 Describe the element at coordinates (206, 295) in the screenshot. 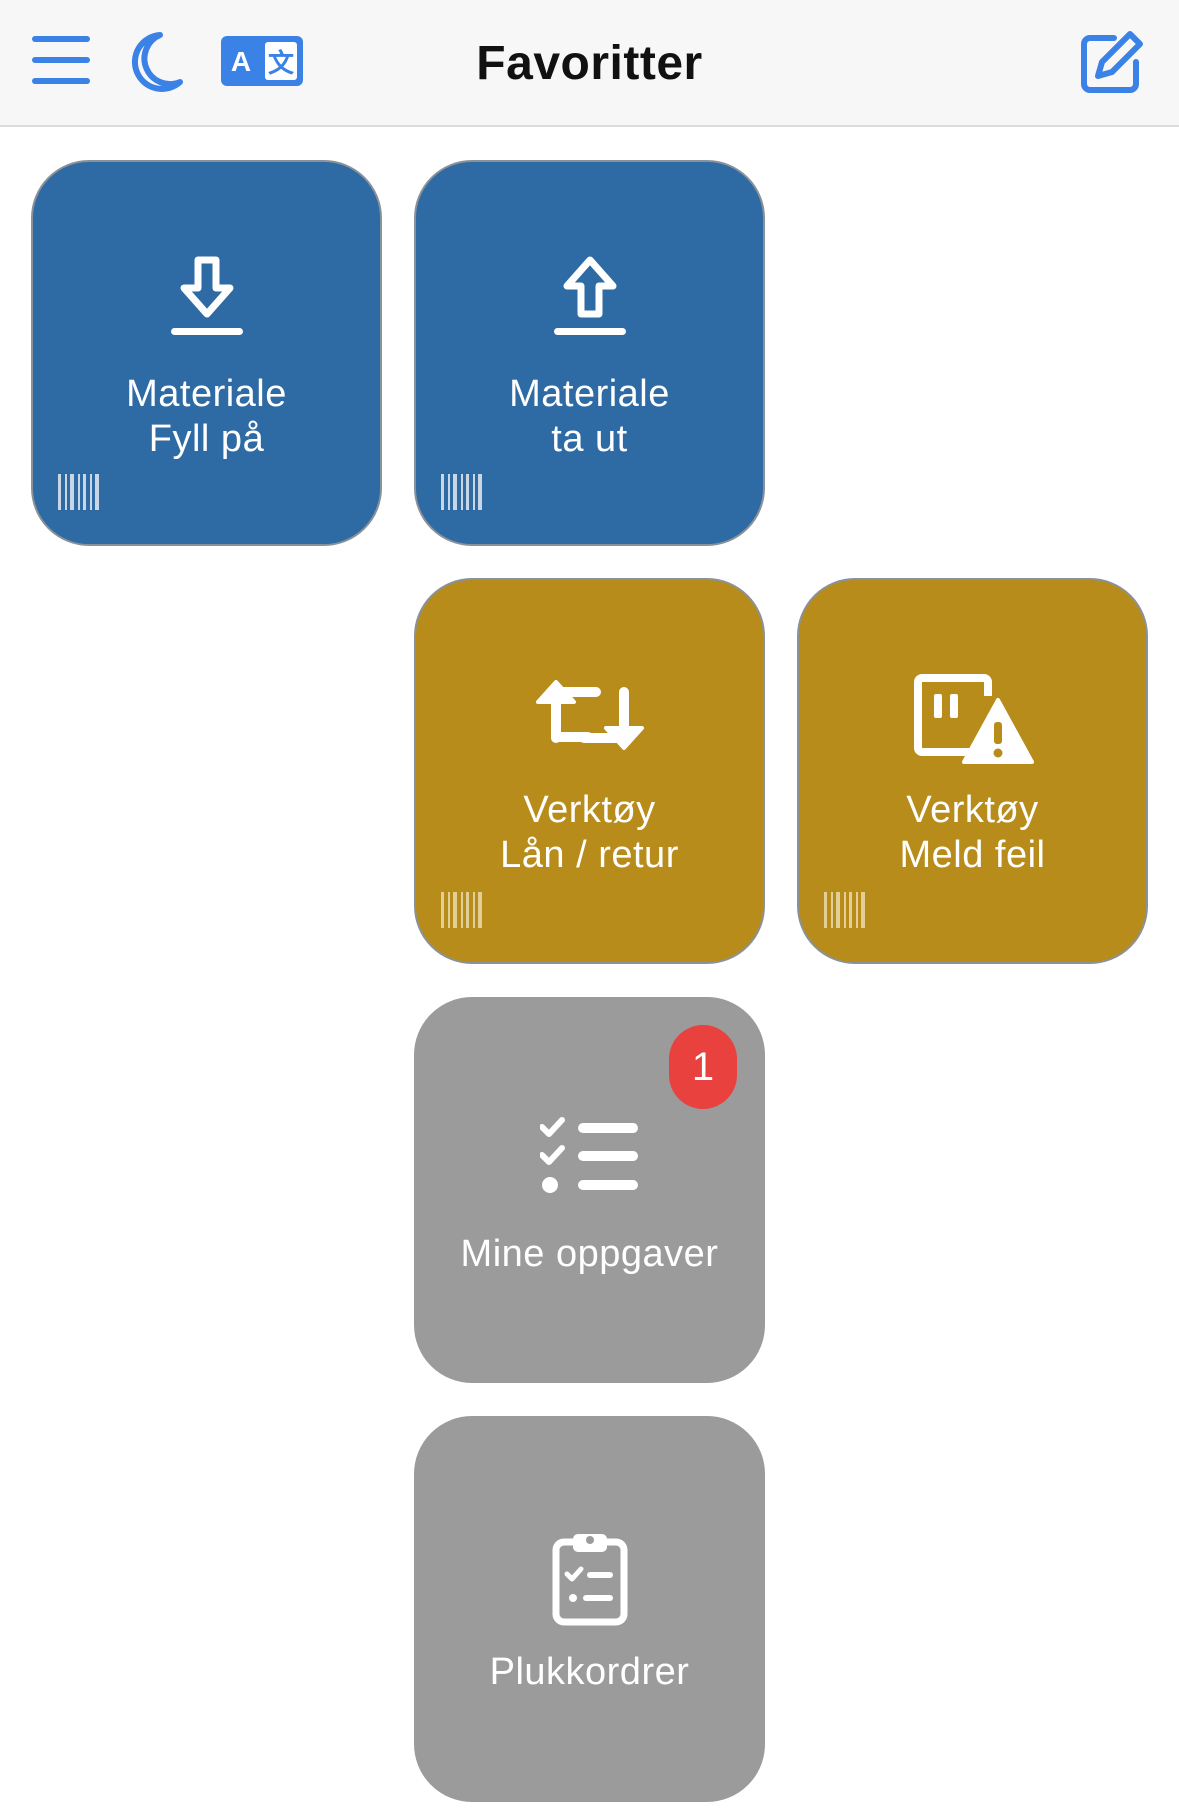

I see `download-icon` at that location.